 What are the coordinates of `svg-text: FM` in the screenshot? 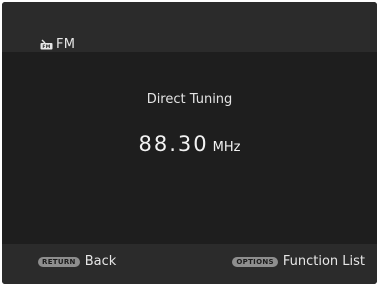 It's located at (46, 47).